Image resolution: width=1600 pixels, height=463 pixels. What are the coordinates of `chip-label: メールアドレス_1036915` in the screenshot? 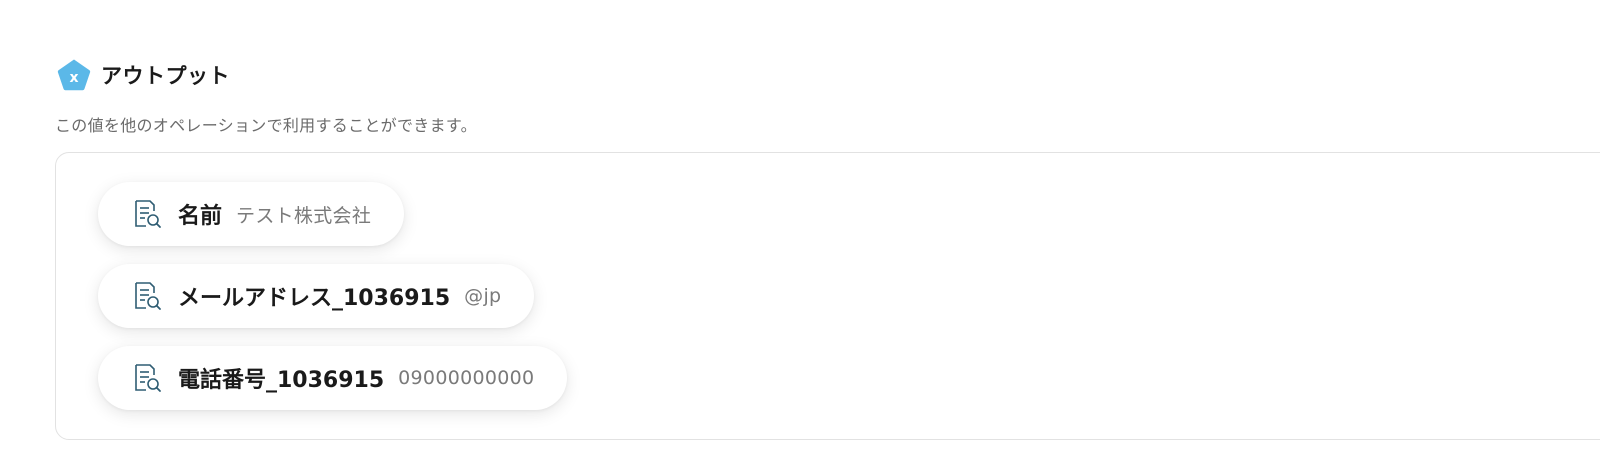 It's located at (314, 298).